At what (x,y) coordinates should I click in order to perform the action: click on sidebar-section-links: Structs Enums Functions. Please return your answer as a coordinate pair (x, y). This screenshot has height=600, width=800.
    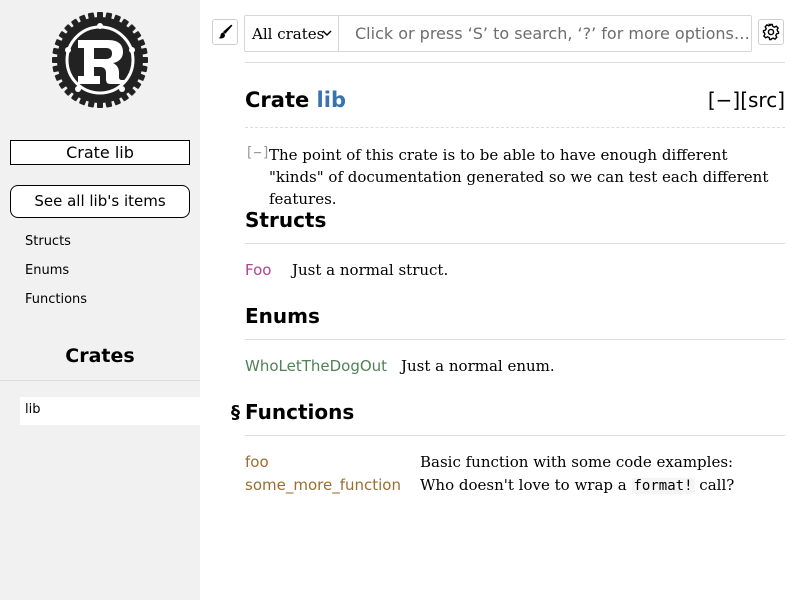
    Looking at the image, I should click on (56, 275).